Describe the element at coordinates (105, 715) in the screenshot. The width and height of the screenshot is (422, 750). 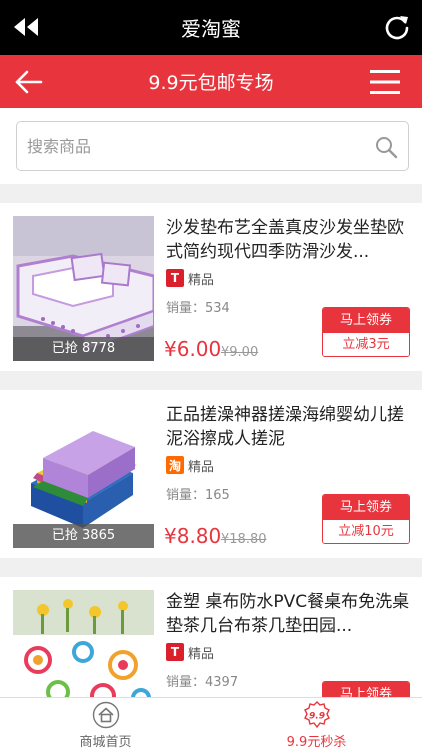
I see `home-icon` at that location.